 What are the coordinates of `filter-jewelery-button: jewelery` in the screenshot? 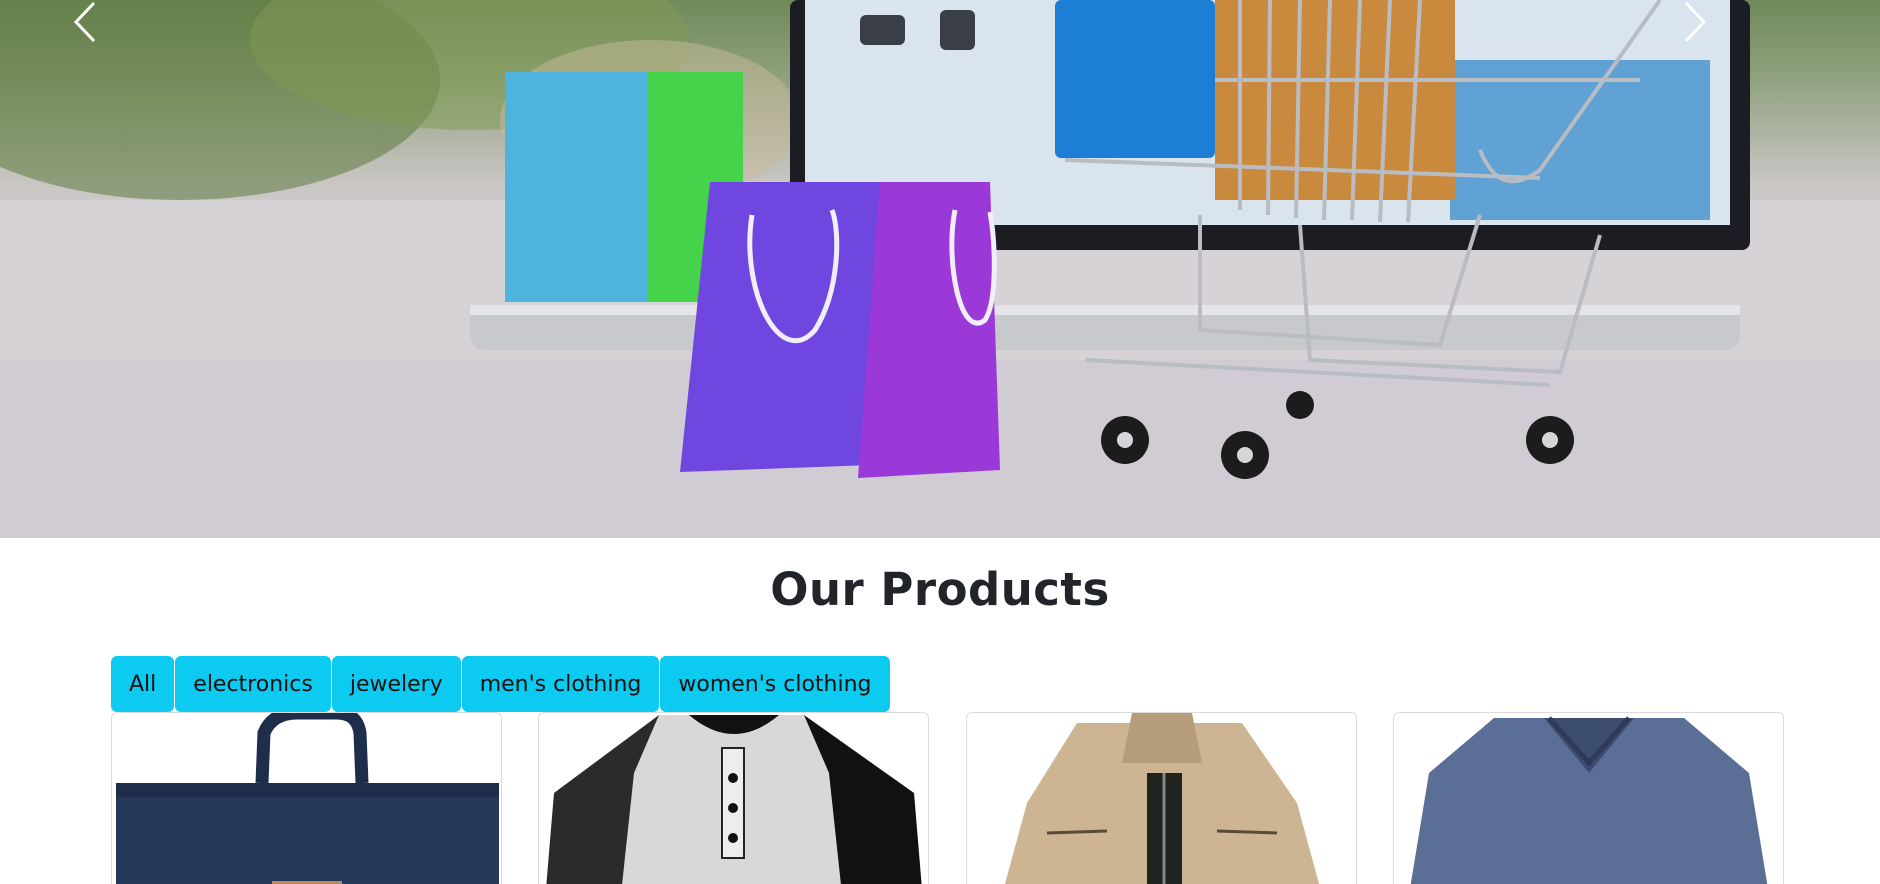 It's located at (396, 684).